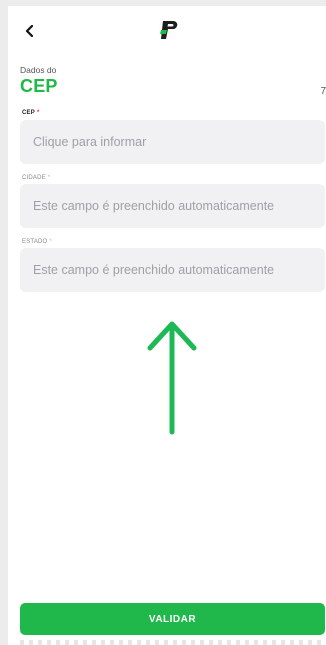 This screenshot has width=326, height=645. I want to click on state-input: Este campo é preenchido automaticamente, so click(172, 270).